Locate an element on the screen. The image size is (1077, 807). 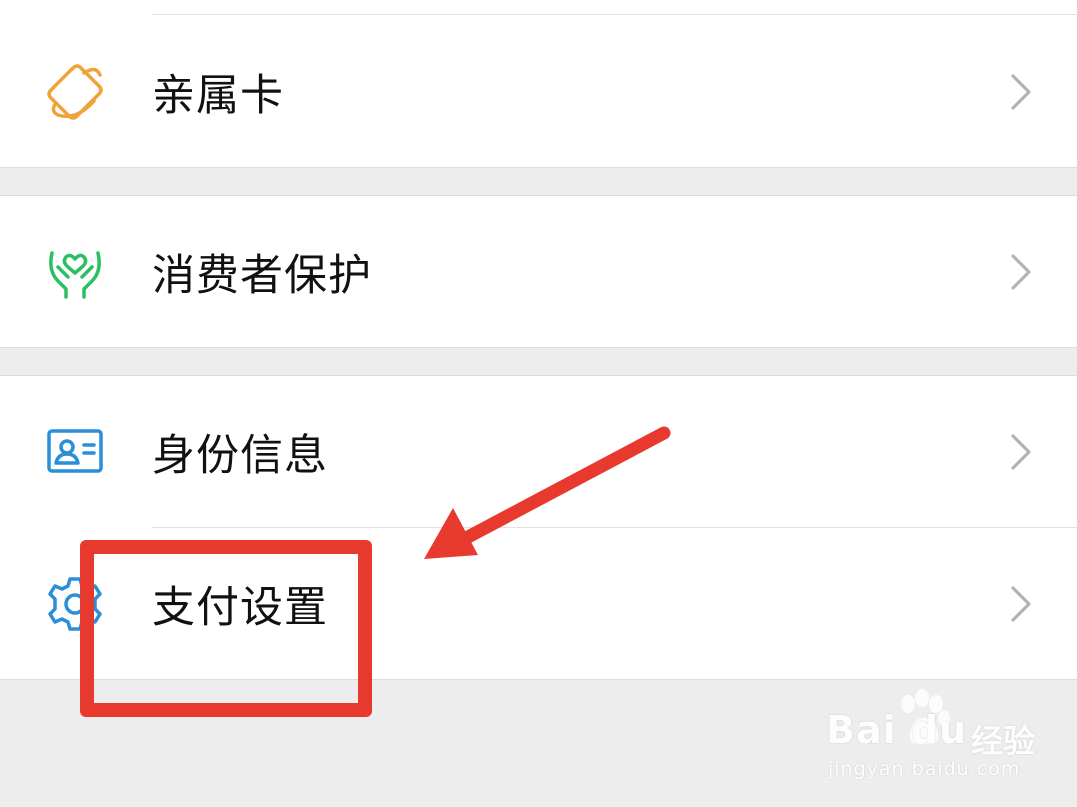
paw-logo-icon is located at coordinates (925, 717).